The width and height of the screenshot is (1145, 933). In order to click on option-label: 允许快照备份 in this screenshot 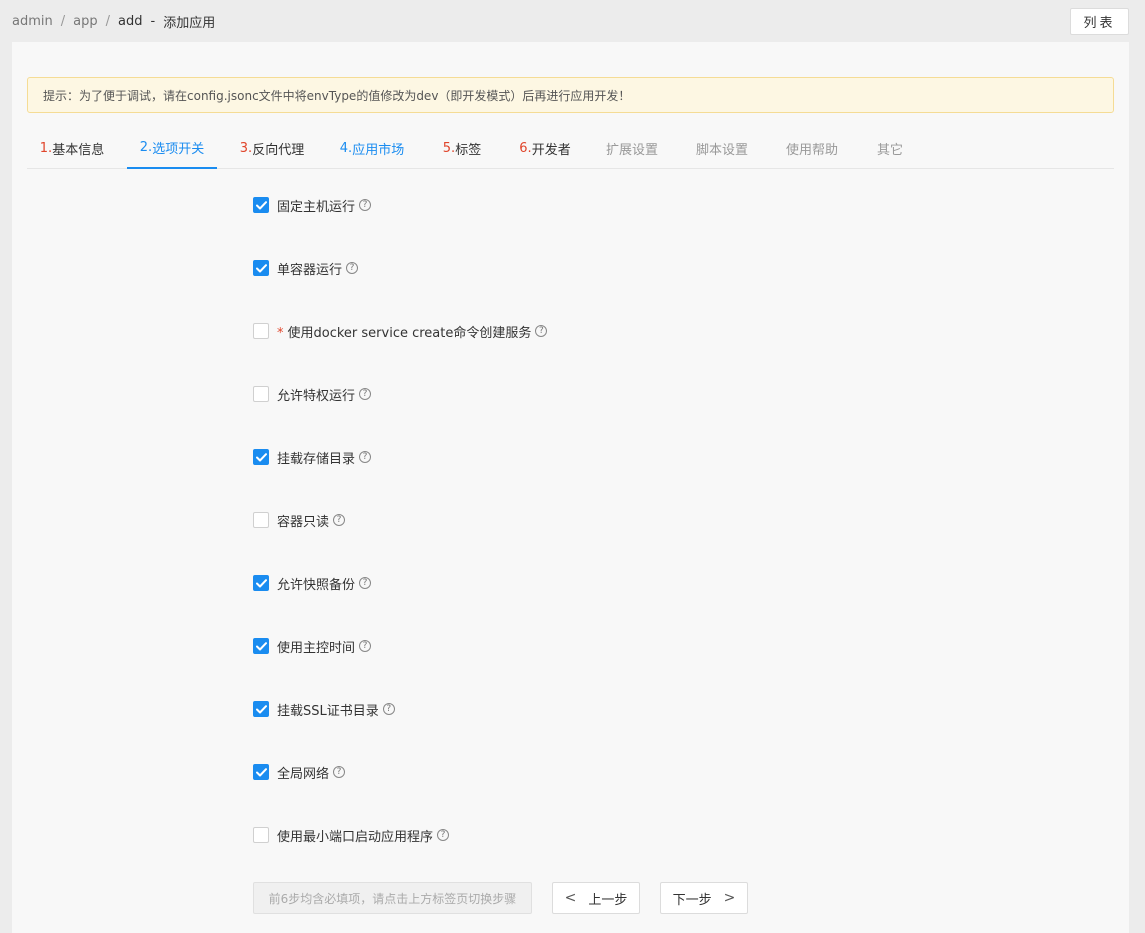, I will do `click(316, 585)`.